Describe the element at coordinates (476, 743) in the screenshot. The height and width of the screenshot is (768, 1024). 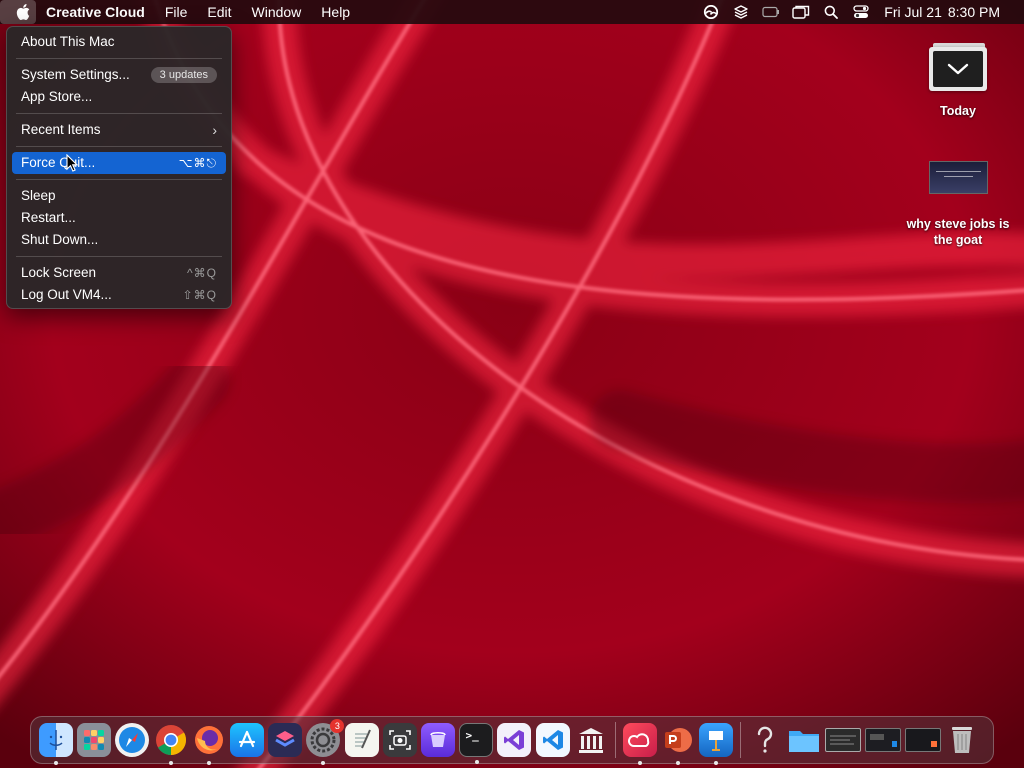
I see `terminal-icon: >_` at that location.